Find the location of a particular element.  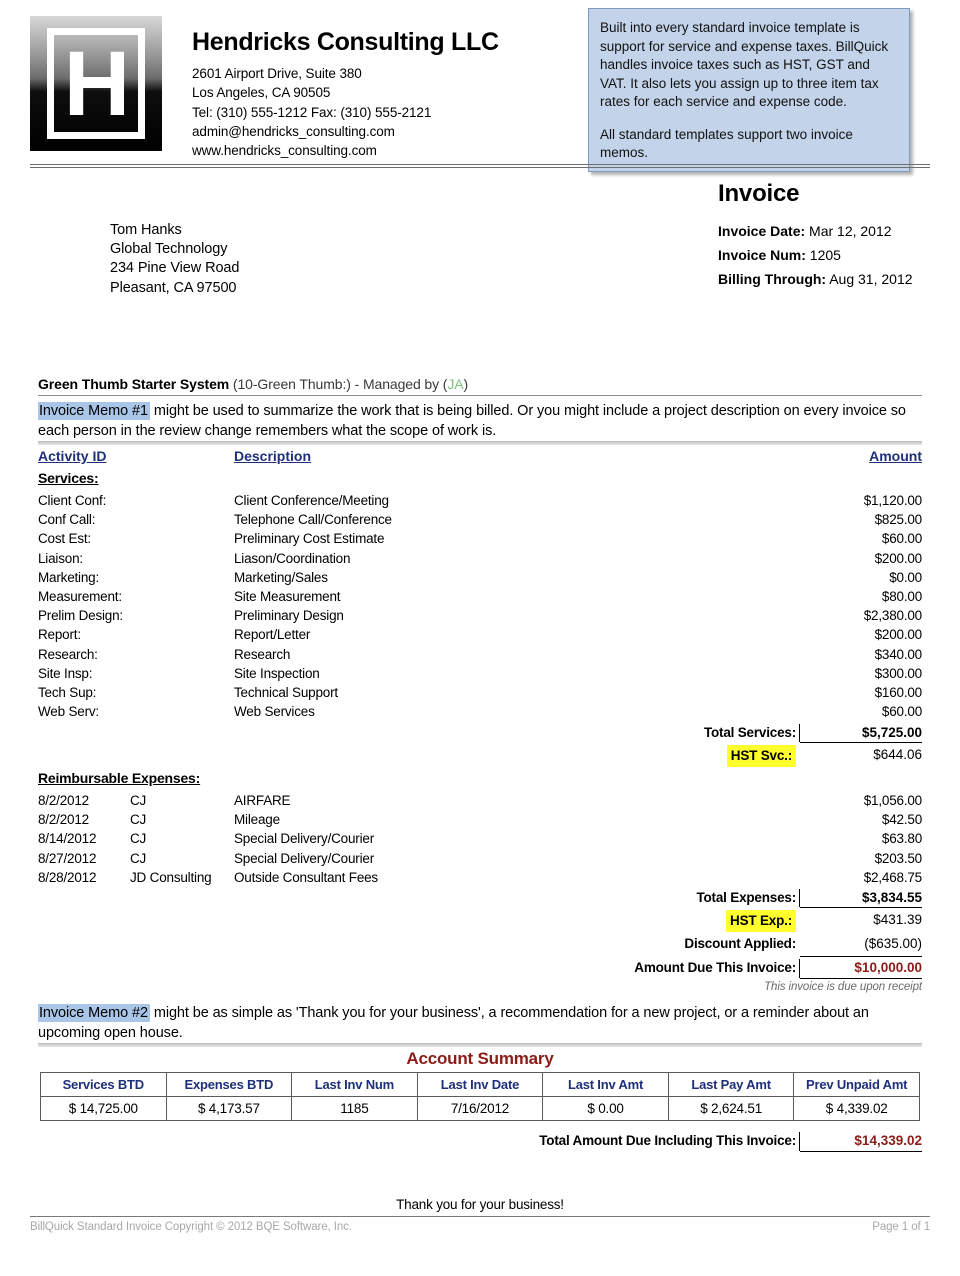

total-expenses-underline is located at coordinates (861, 907).